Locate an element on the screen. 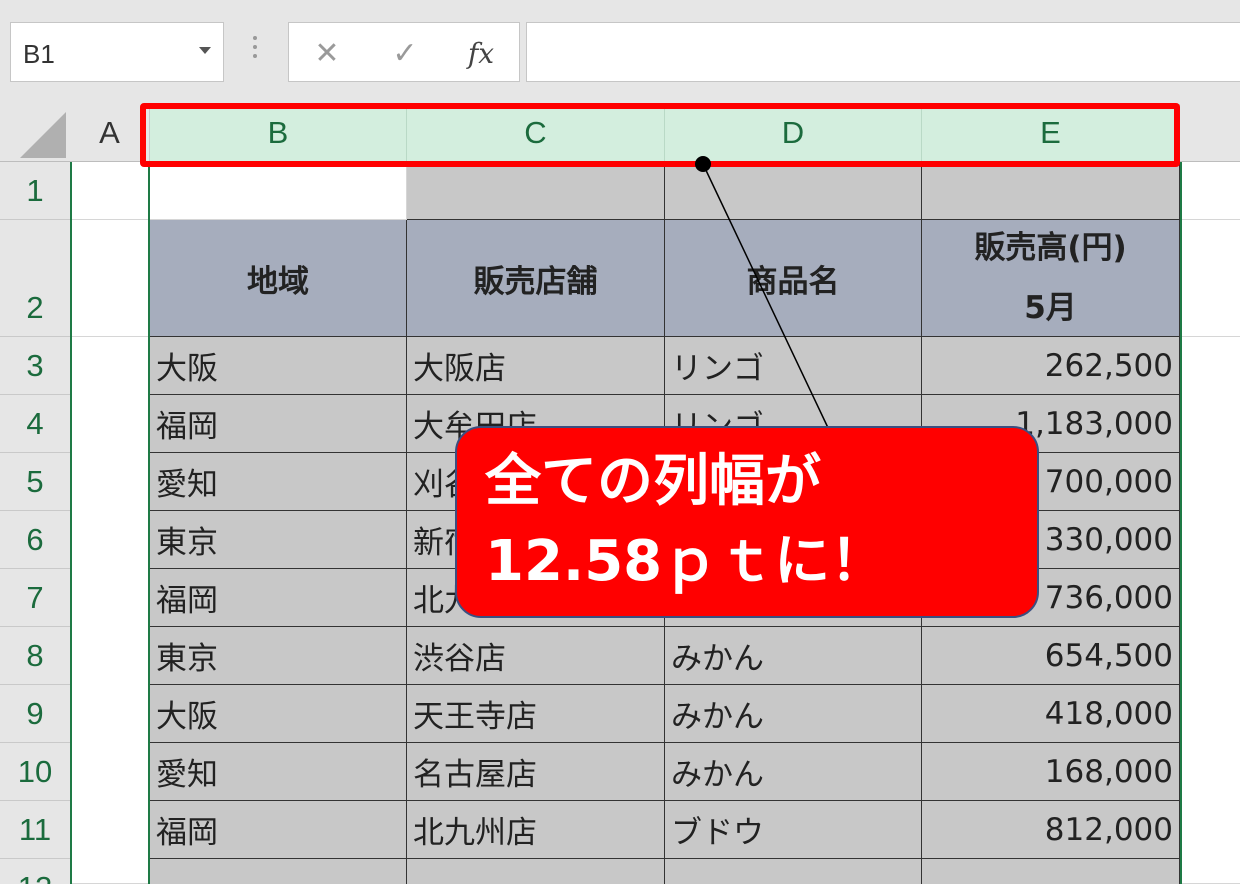 The height and width of the screenshot is (884, 1240). column-header-a: A is located at coordinates (110, 133).